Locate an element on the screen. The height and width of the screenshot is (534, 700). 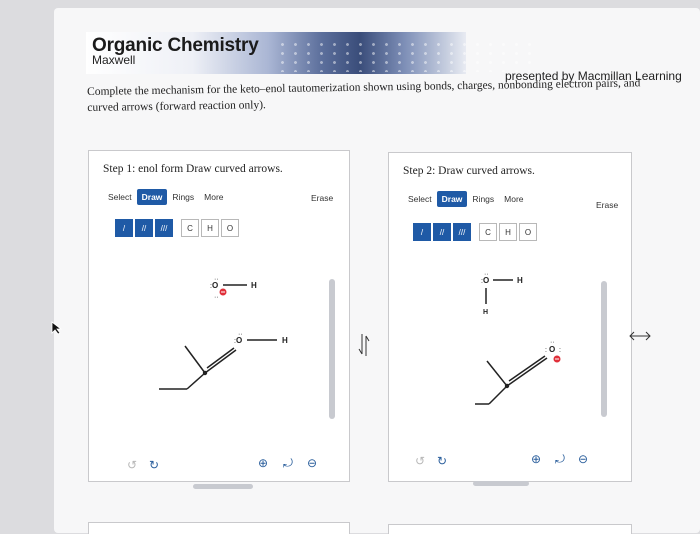
step2-horizontal-scrollbar is located at coordinates (501, 483).